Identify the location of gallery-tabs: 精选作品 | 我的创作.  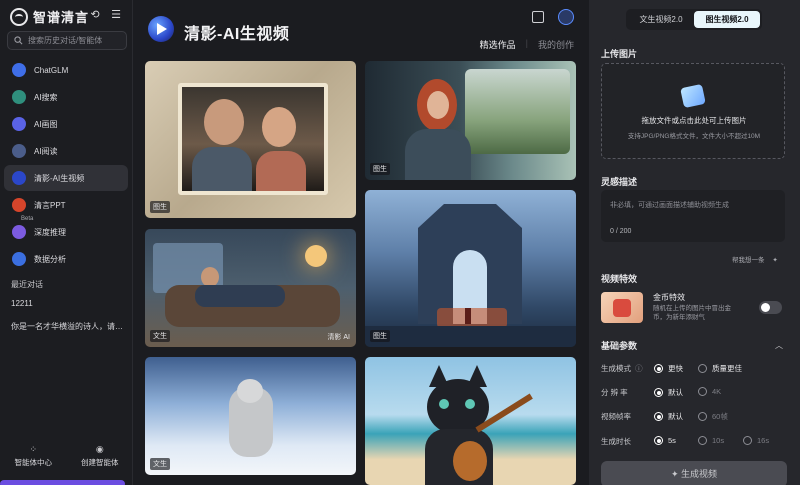
(527, 44).